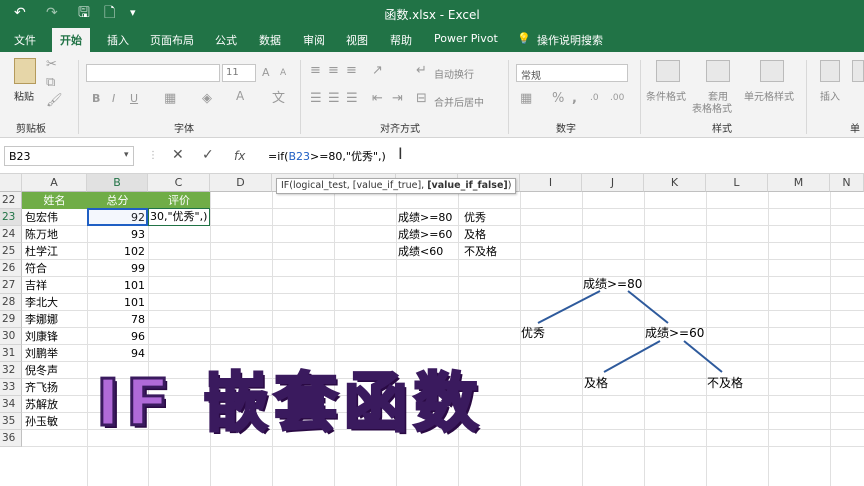  I want to click on tree-root-label: 成绩>=80, so click(613, 284).